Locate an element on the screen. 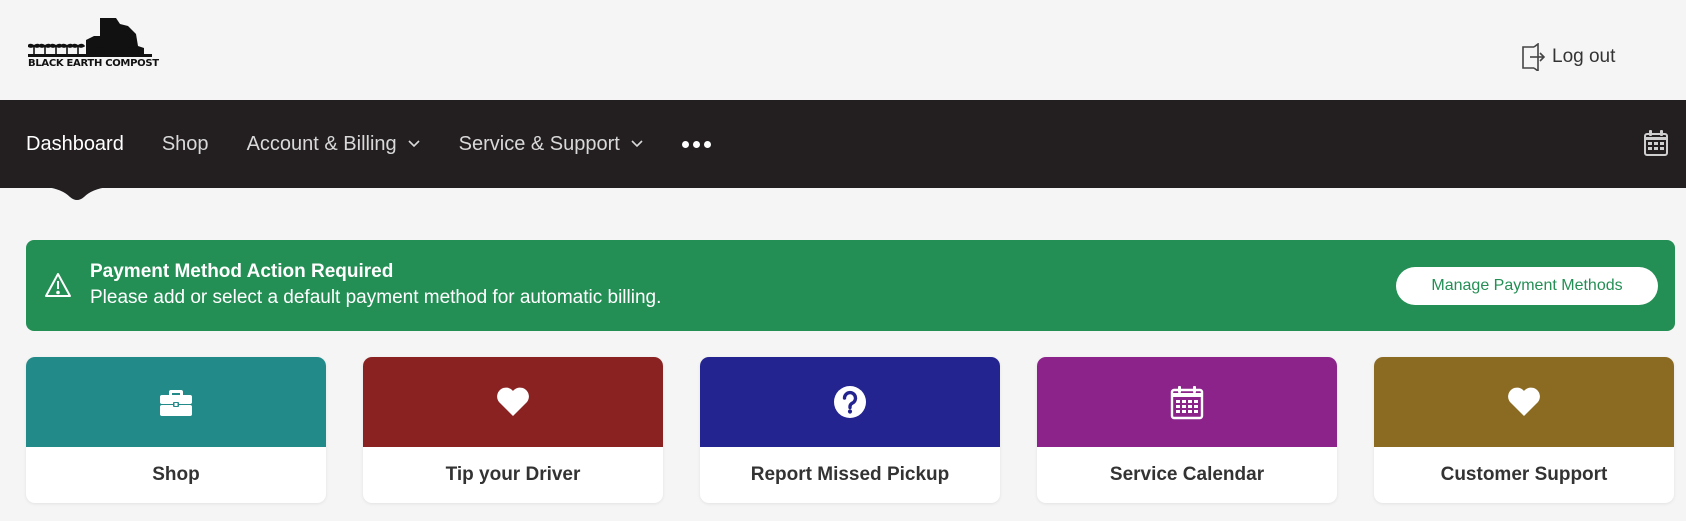 The height and width of the screenshot is (521, 1686). warning-icon is located at coordinates (58, 285).